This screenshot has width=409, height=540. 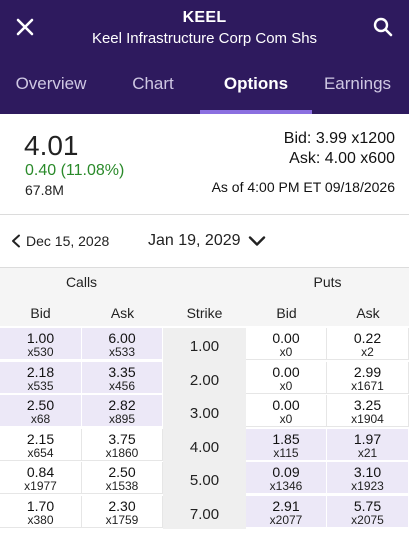 What do you see at coordinates (51, 145) in the screenshot?
I see `last-price: 4.01` at bounding box center [51, 145].